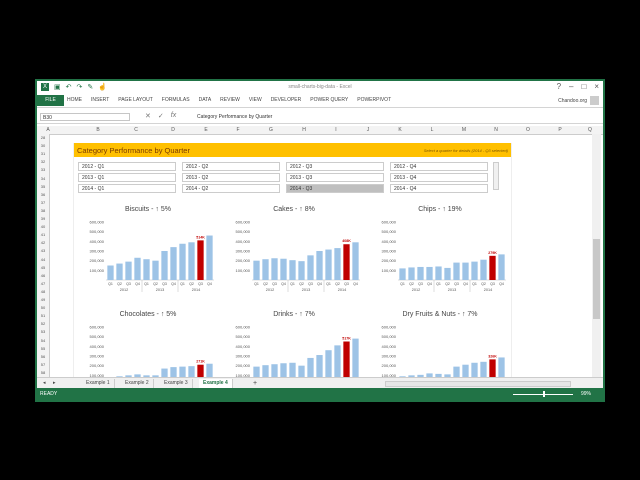 Image resolution: width=640 pixels, height=480 pixels. Describe the element at coordinates (231, 166) in the screenshot. I see `slicer-item: 2012 - Q2` at that location.